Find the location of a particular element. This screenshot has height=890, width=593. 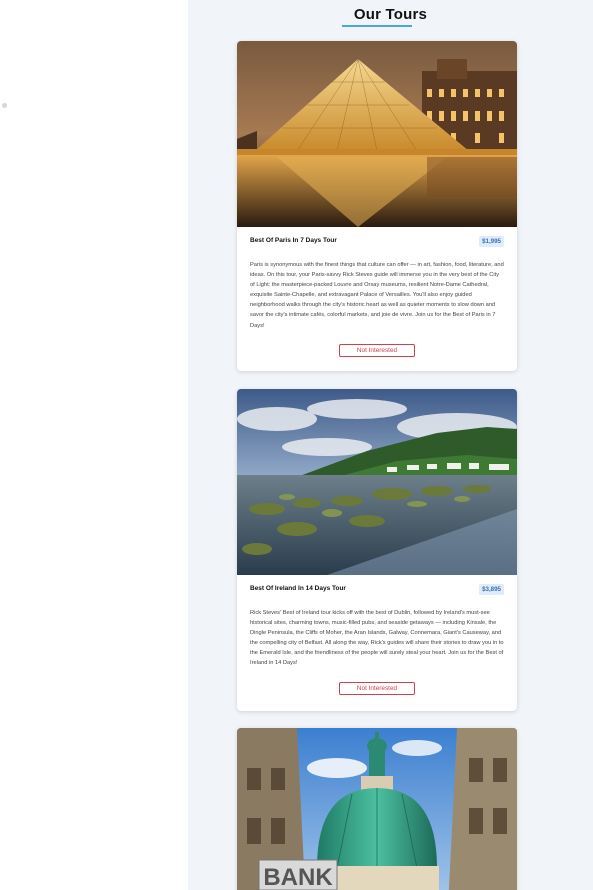

tour-price: $3,895 is located at coordinates (491, 589).